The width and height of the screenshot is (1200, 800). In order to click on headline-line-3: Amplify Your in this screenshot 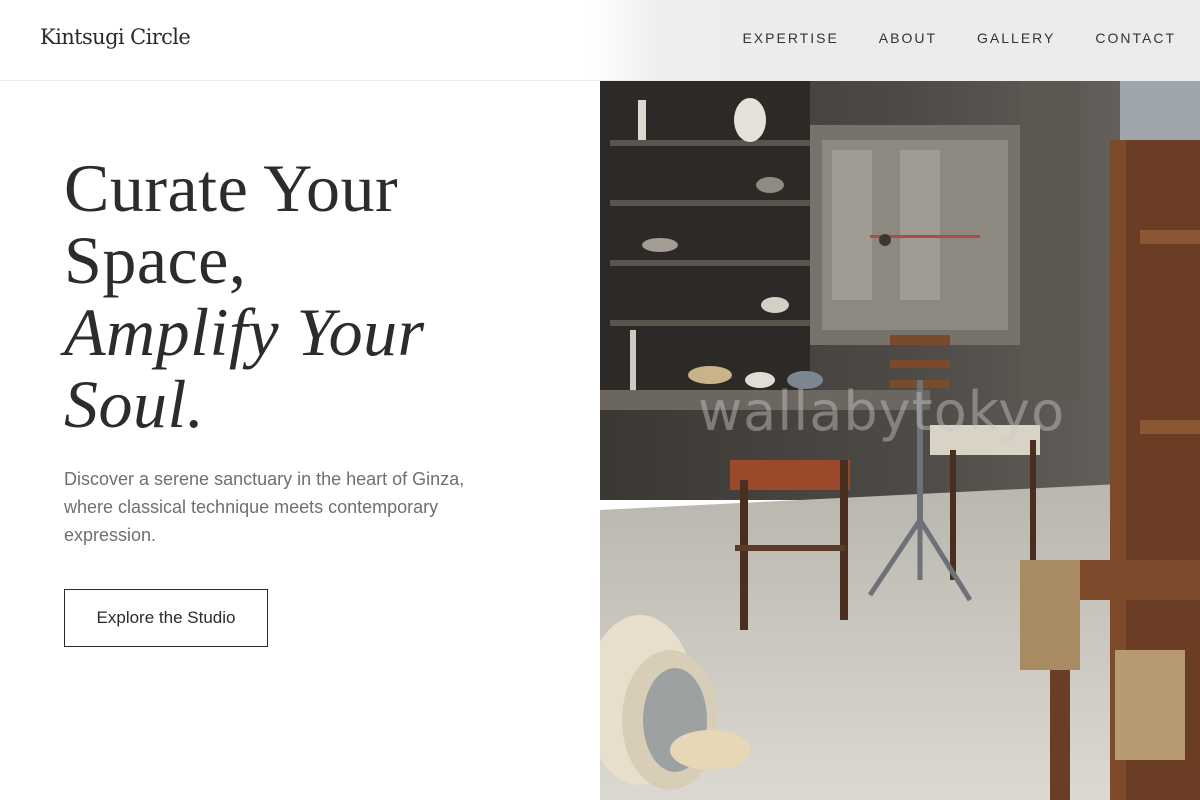, I will do `click(244, 332)`.